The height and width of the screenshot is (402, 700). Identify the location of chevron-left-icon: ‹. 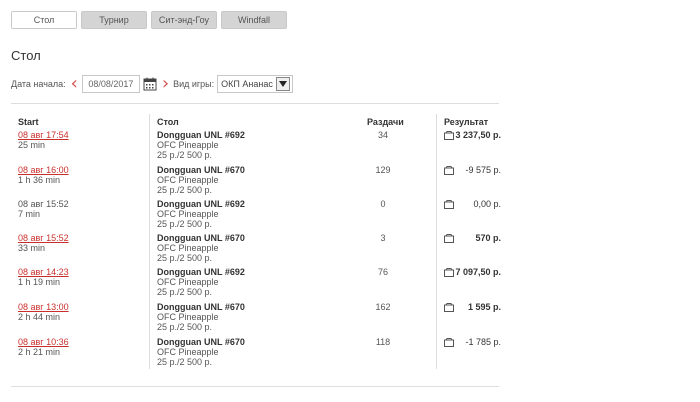
(74, 84).